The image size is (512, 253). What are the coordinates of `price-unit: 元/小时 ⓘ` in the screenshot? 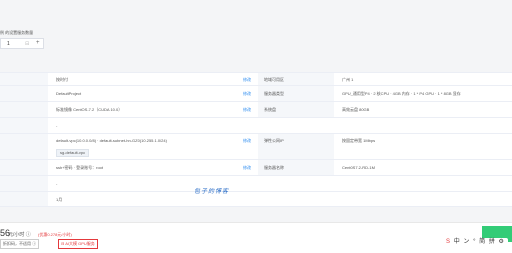 It's located at (19, 235).